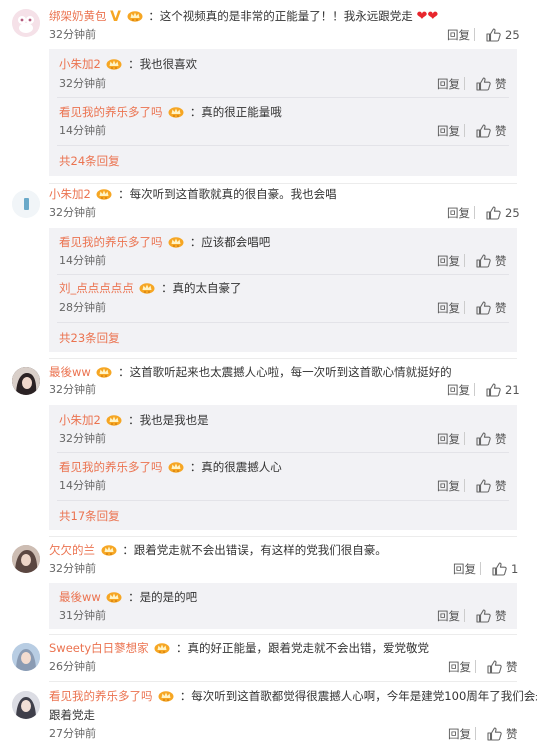  I want to click on comment-text: ：真的好正能量，跟着党走就不会出错，爱党敬党, so click(302, 648).